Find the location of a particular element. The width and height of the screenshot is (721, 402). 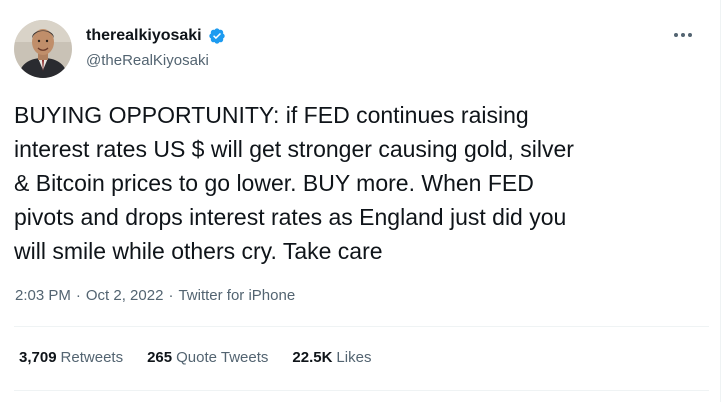

likes-stat: 22.5K Likes is located at coordinates (331, 358).